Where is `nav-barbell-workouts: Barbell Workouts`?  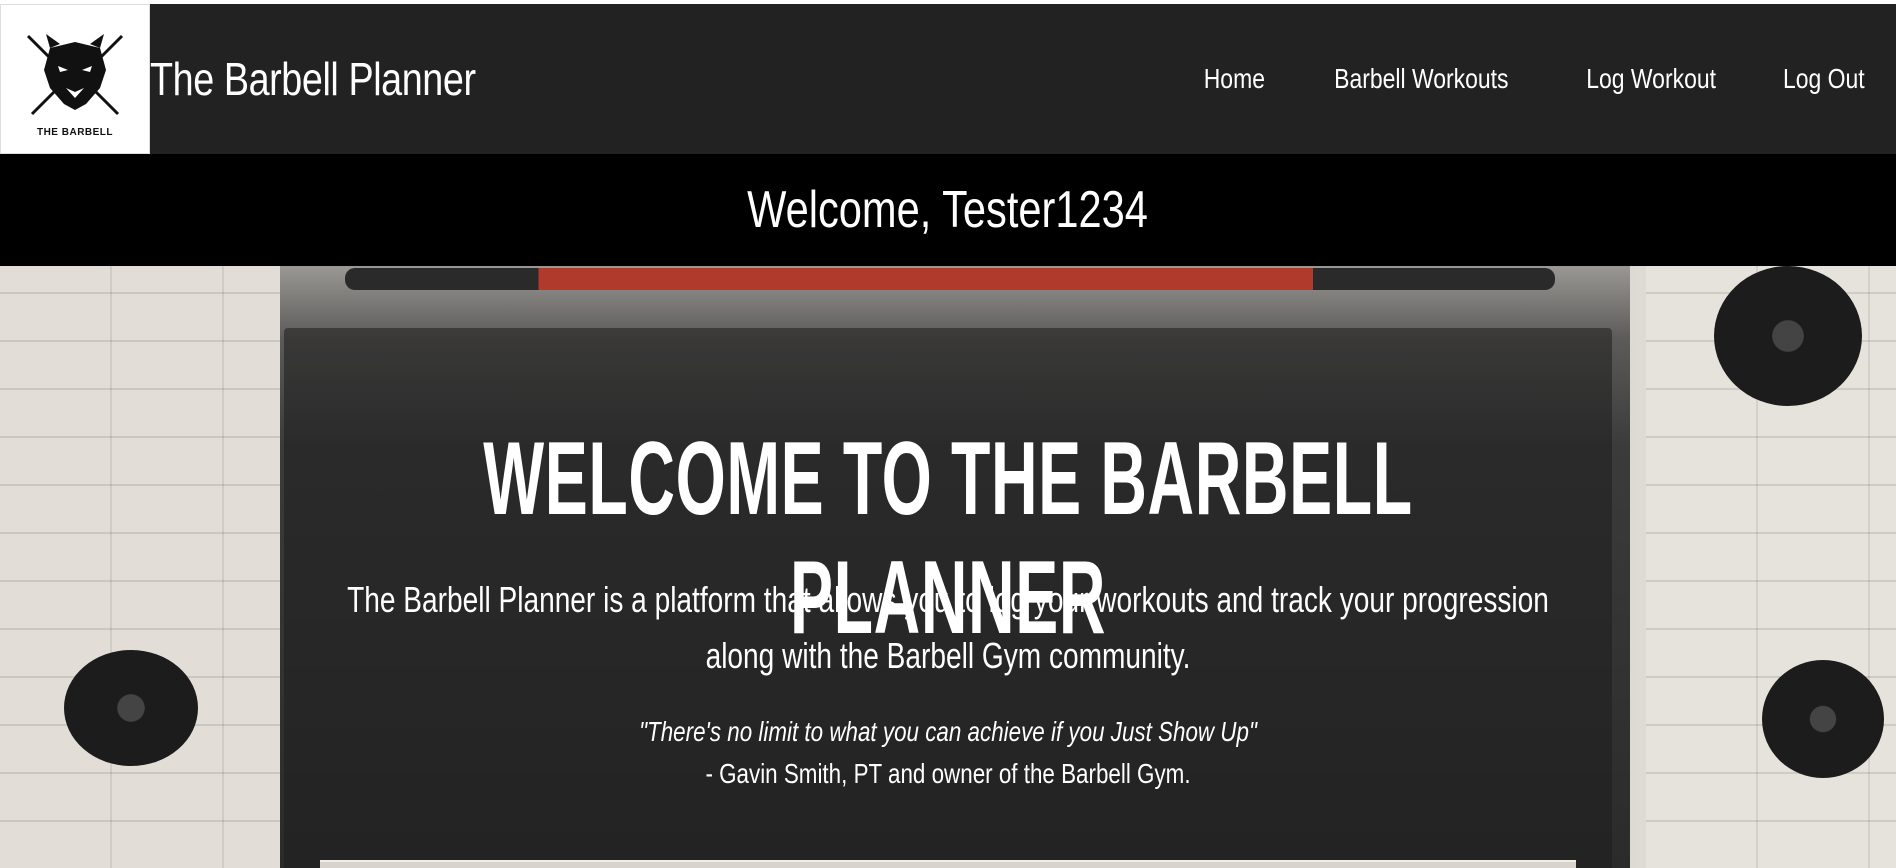 nav-barbell-workouts: Barbell Workouts is located at coordinates (1422, 79).